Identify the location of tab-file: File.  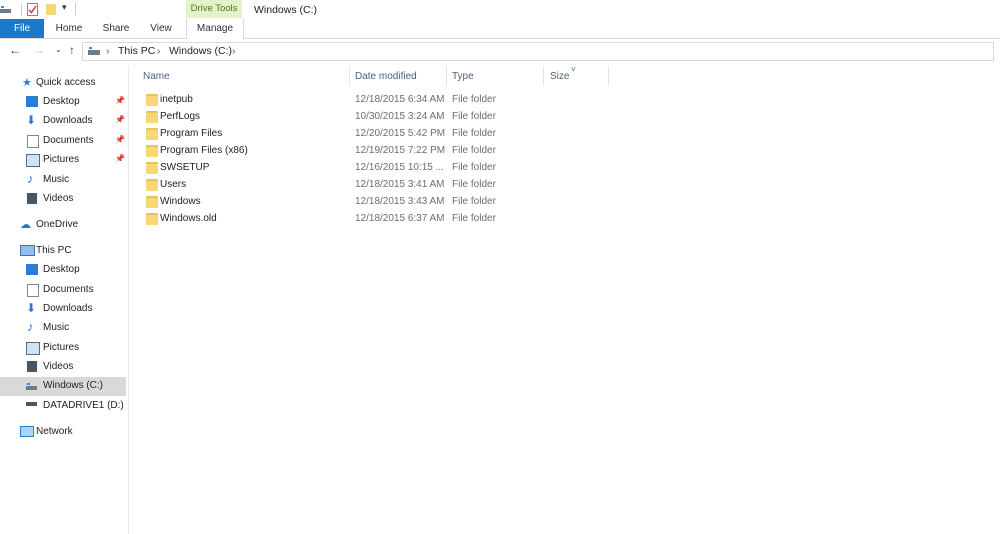
(22, 28).